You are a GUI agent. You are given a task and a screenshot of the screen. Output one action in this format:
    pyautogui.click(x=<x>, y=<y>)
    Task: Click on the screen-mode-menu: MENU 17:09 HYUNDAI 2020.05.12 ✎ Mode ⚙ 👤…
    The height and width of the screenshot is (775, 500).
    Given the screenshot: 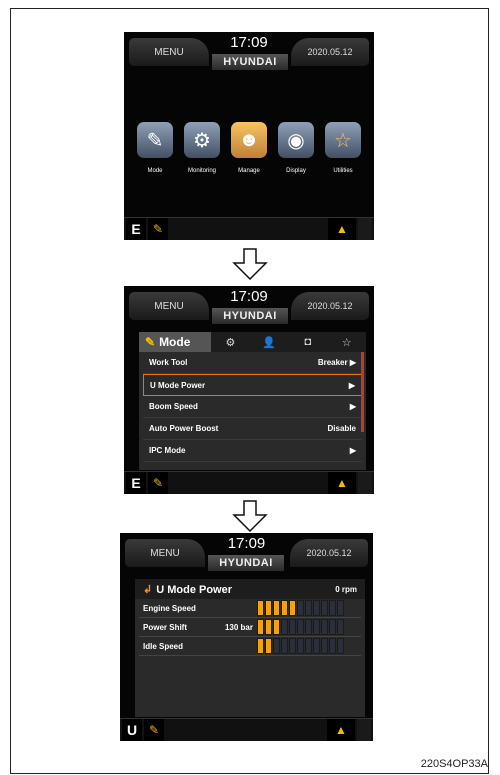 What is the action you would take?
    pyautogui.click(x=249, y=390)
    